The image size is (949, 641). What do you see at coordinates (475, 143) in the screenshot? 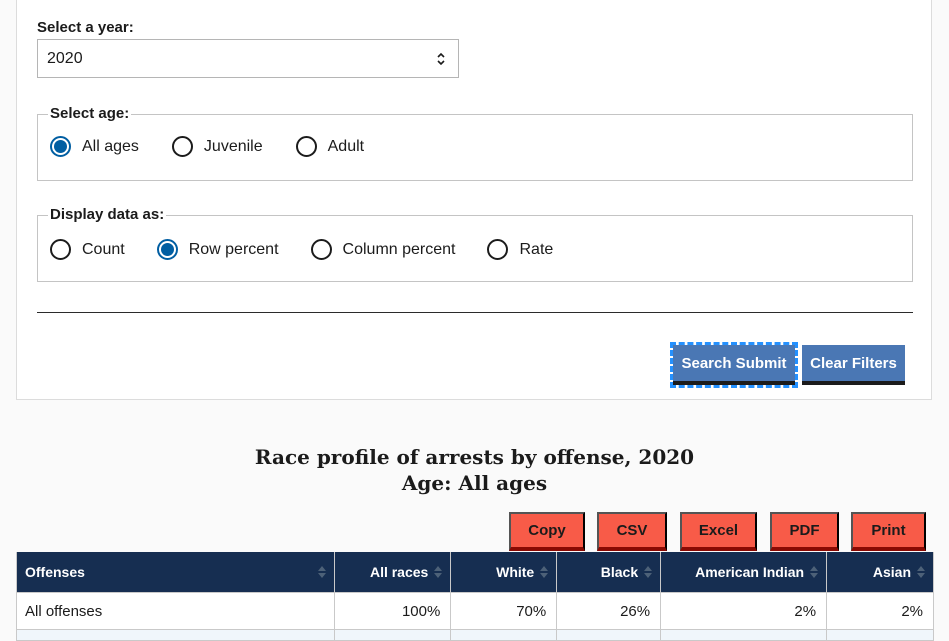
I see `age-fieldset: Select age: All ages Juvenile Adult` at bounding box center [475, 143].